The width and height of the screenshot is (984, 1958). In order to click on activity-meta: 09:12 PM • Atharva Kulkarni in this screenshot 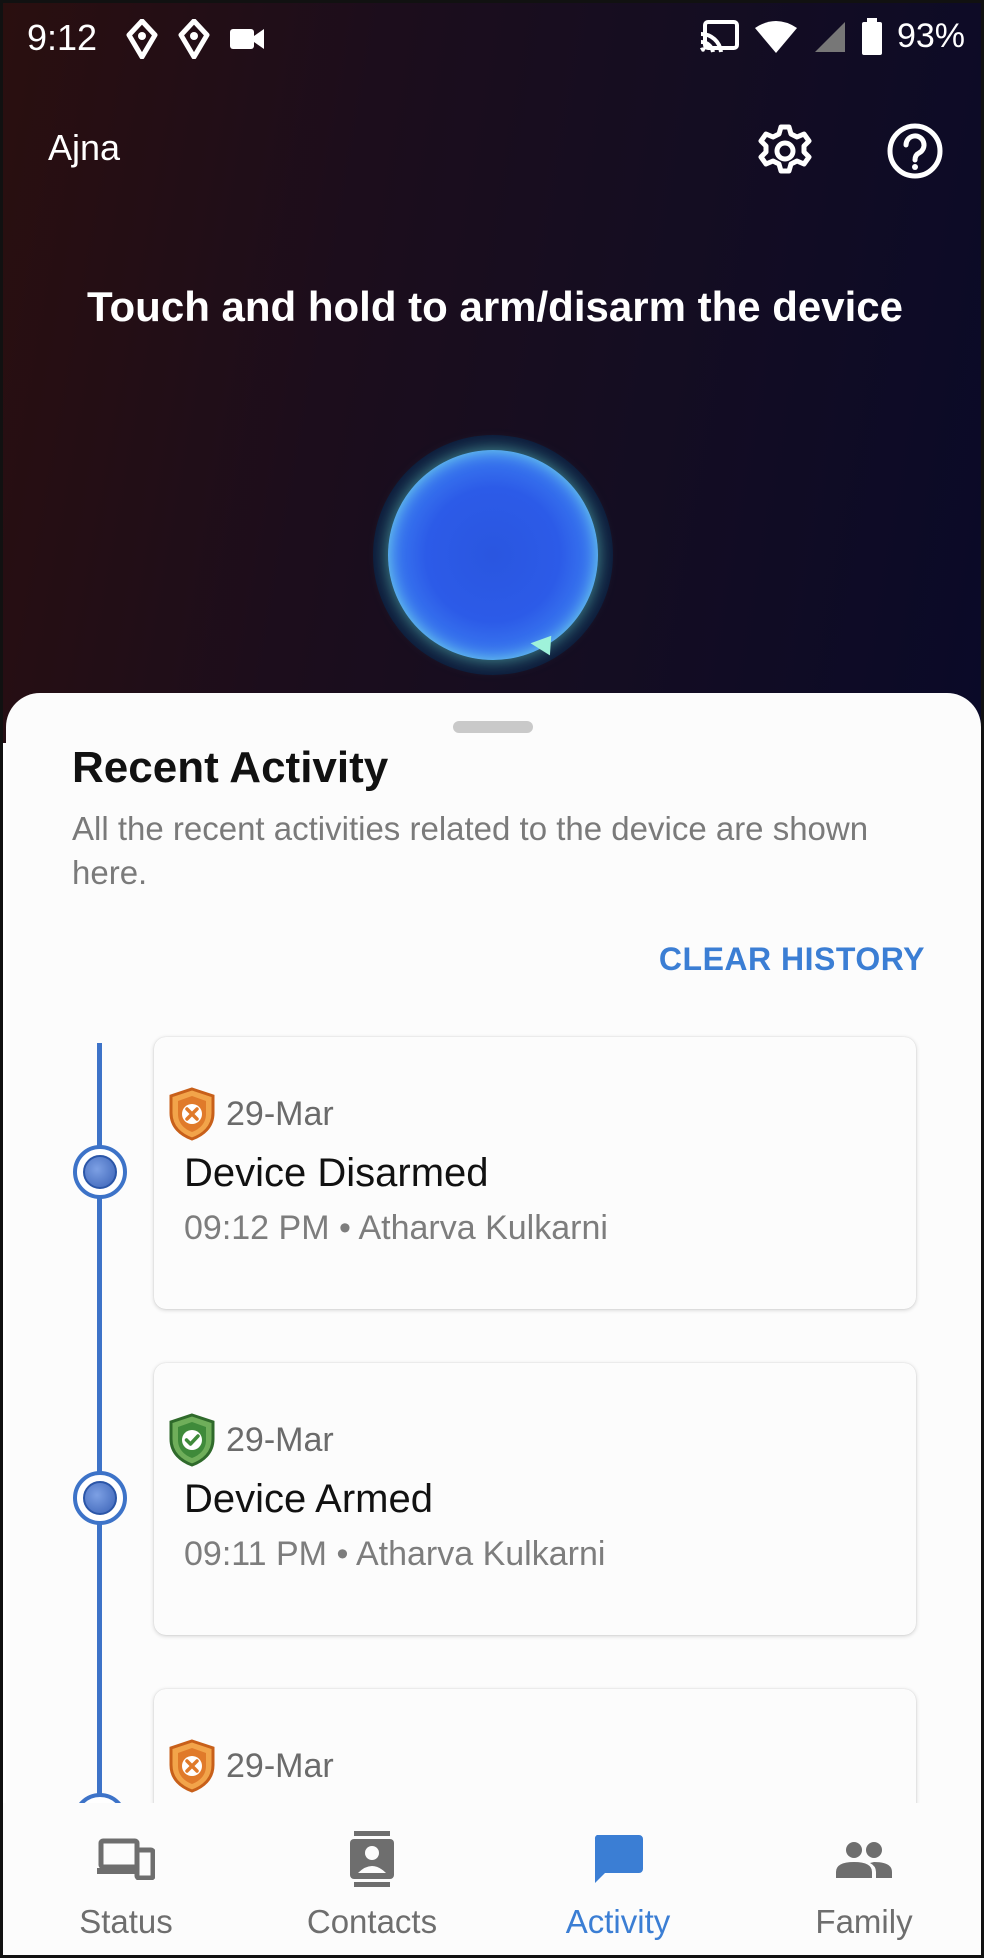, I will do `click(396, 1228)`.